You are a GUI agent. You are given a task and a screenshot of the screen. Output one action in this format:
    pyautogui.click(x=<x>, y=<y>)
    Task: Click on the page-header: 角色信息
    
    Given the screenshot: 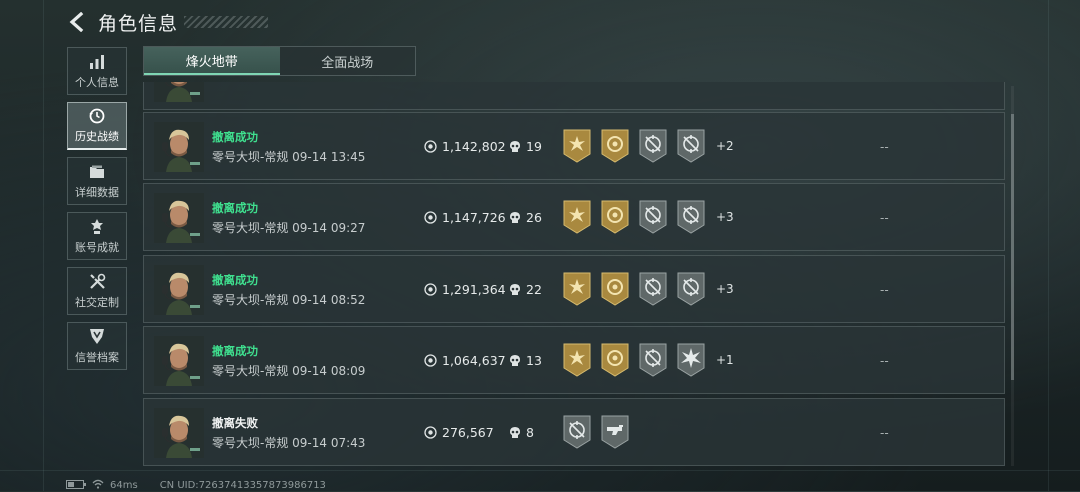 What is the action you would take?
    pyautogui.click(x=167, y=22)
    